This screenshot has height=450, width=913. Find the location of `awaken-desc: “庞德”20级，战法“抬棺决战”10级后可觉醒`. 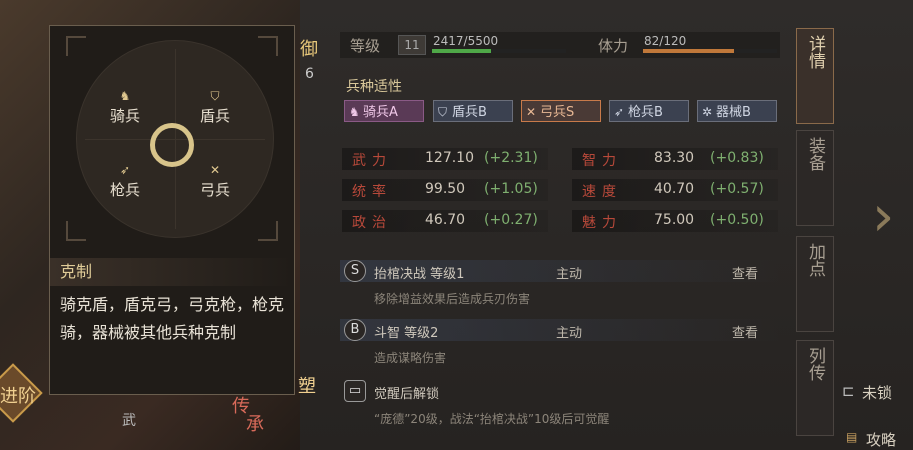

awaken-desc: “庞德”20级，战法“抬棺决战”10级后可觉醒 is located at coordinates (492, 419).